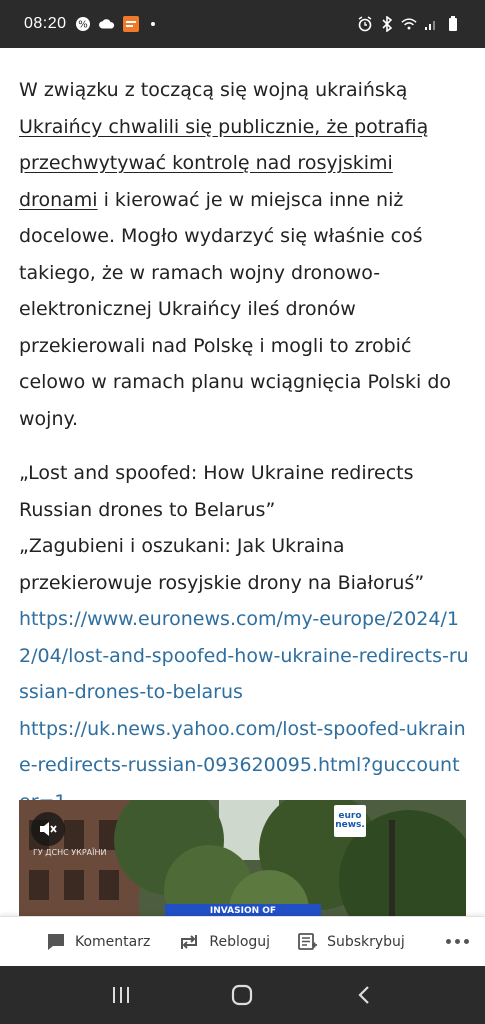  I want to click on app-notification-icon, so click(130, 24).